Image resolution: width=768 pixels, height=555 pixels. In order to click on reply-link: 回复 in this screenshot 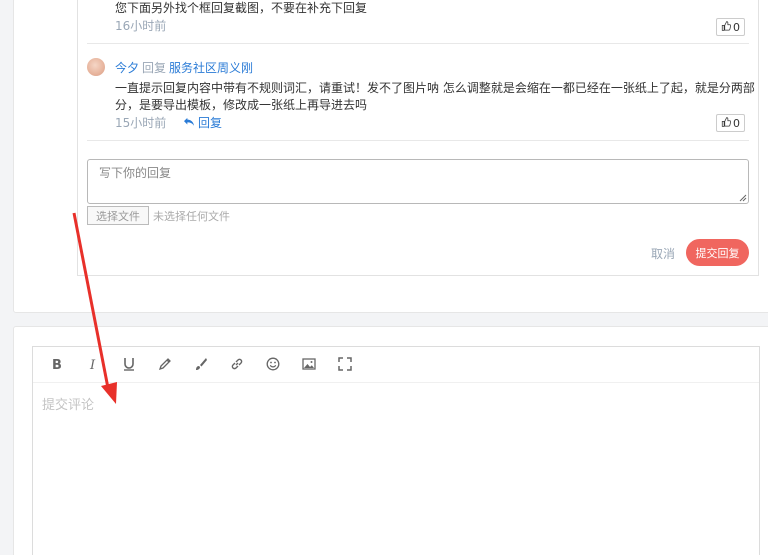, I will do `click(202, 122)`.